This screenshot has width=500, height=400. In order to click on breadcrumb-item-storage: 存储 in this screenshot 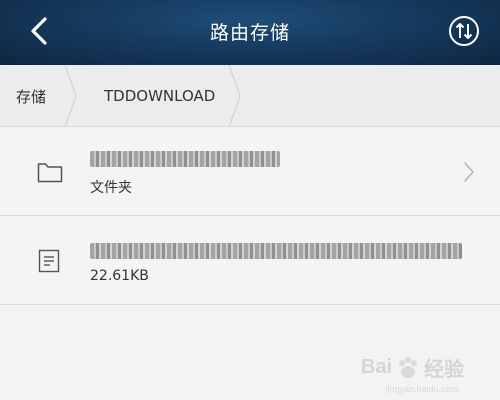, I will do `click(31, 96)`.